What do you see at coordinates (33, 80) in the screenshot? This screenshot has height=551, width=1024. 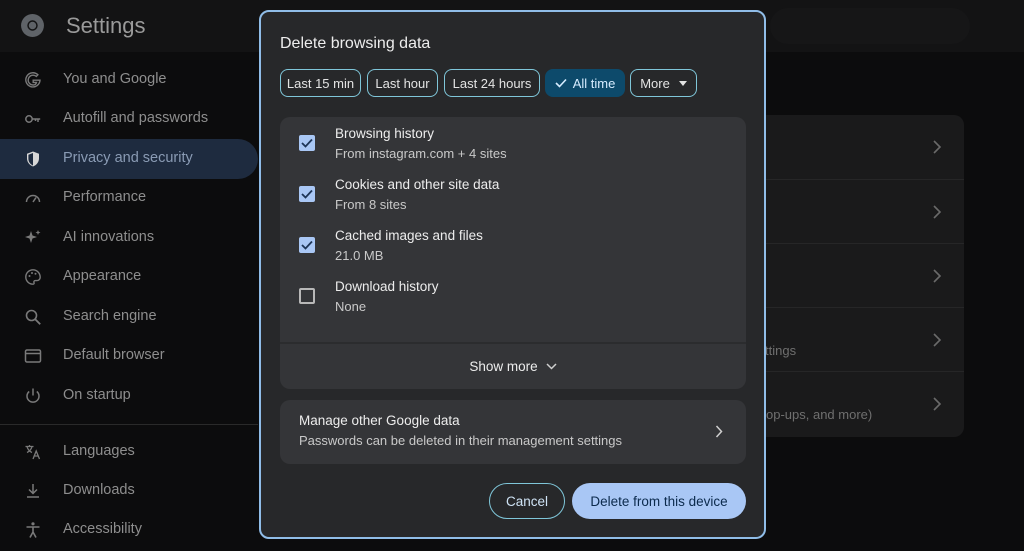 I see `google-g-icon` at bounding box center [33, 80].